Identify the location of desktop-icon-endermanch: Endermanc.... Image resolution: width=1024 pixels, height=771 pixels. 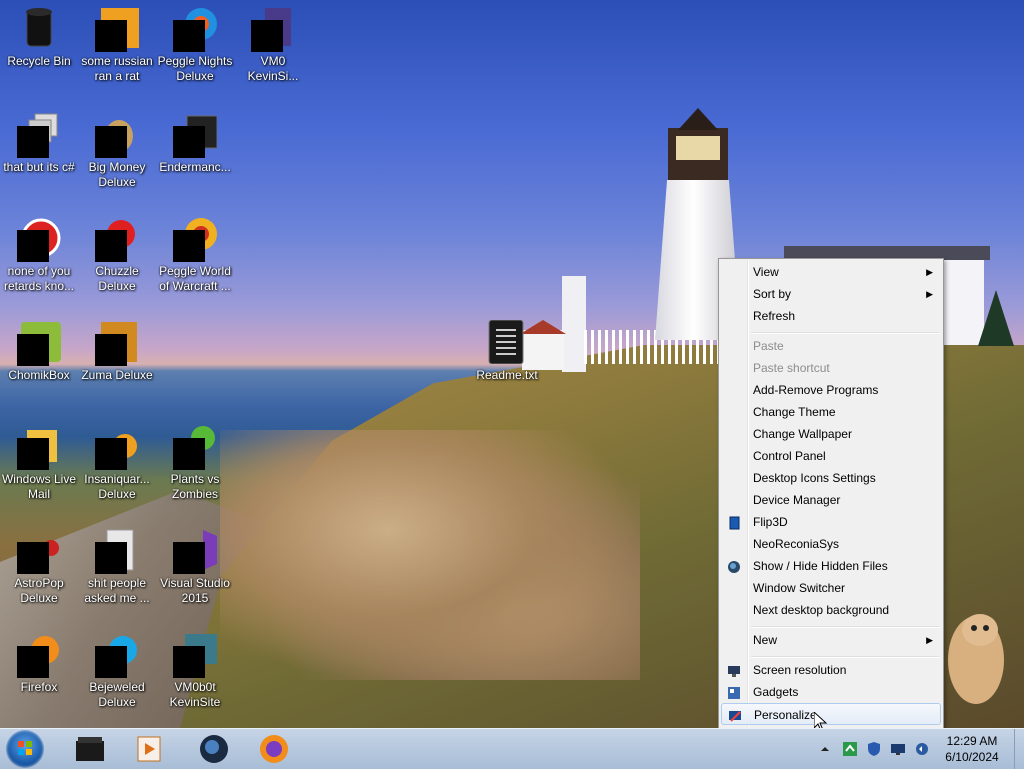
(195, 143).